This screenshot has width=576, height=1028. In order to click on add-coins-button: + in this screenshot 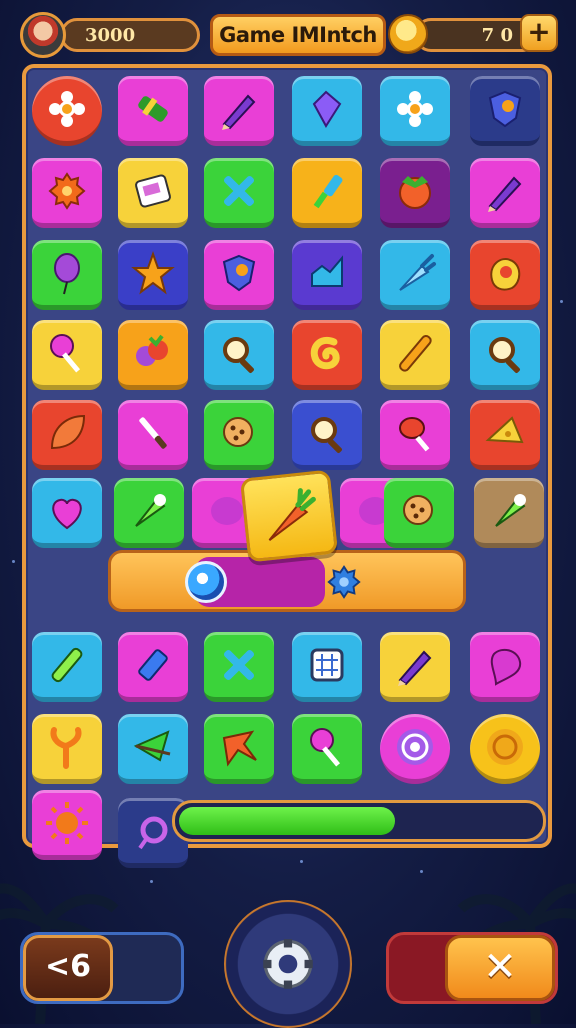, I will do `click(539, 33)`.